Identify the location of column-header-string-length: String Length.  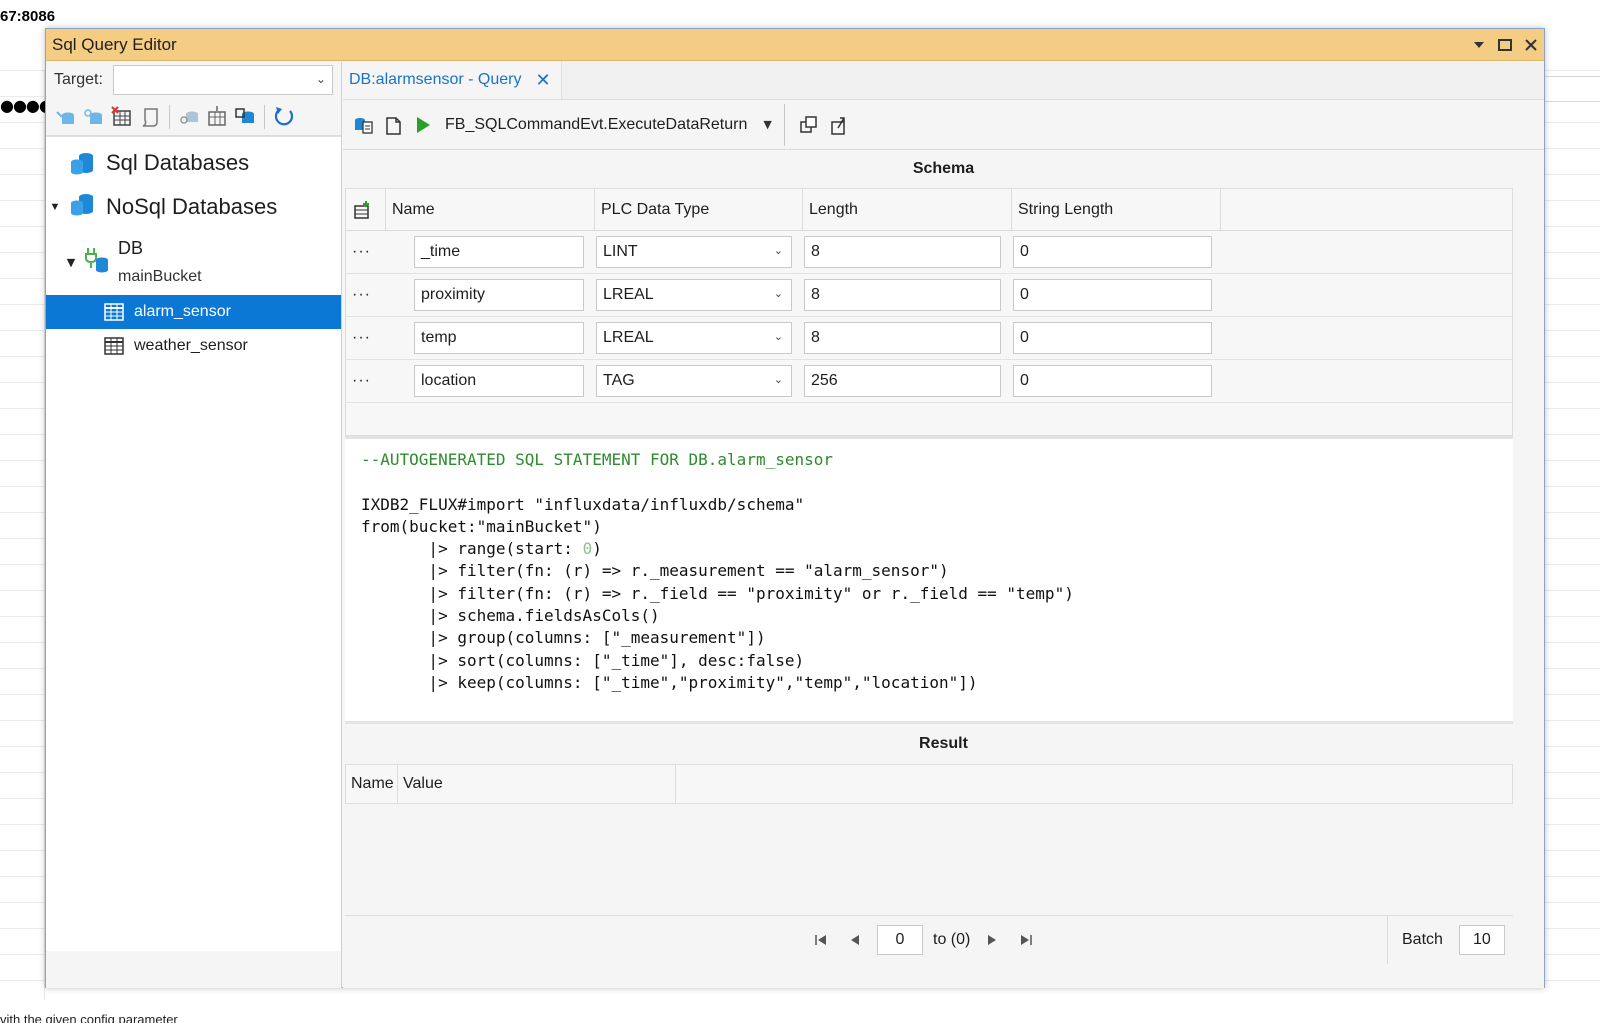
(1116, 209).